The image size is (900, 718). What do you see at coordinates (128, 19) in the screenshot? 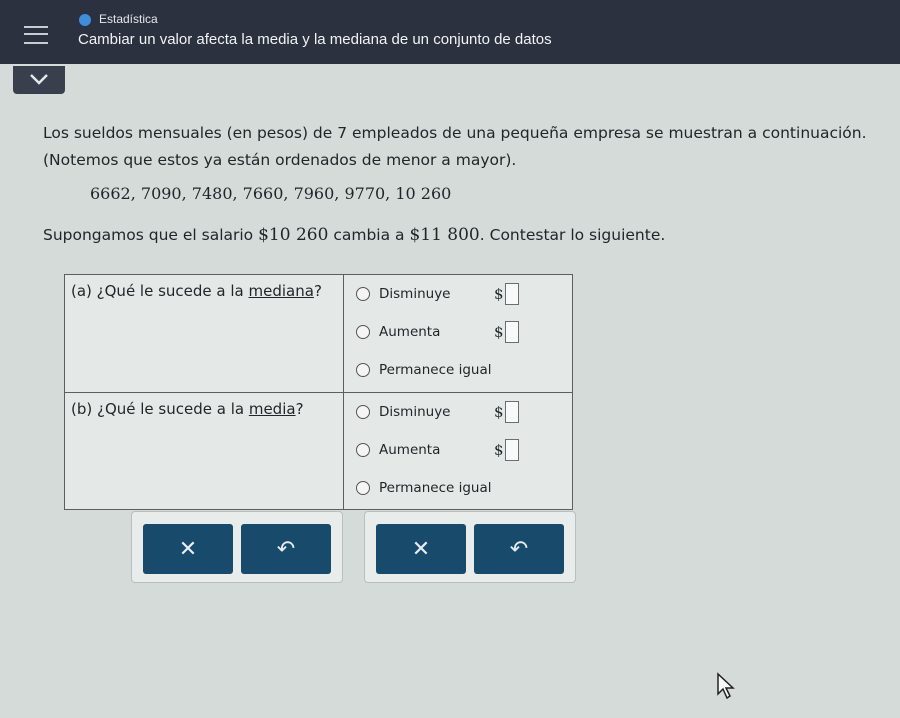
I see `topic-label: Estadística` at bounding box center [128, 19].